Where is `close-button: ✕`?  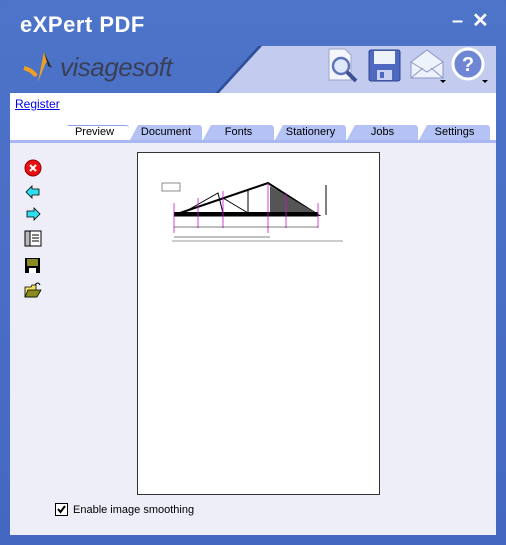
close-button: ✕ is located at coordinates (480, 20).